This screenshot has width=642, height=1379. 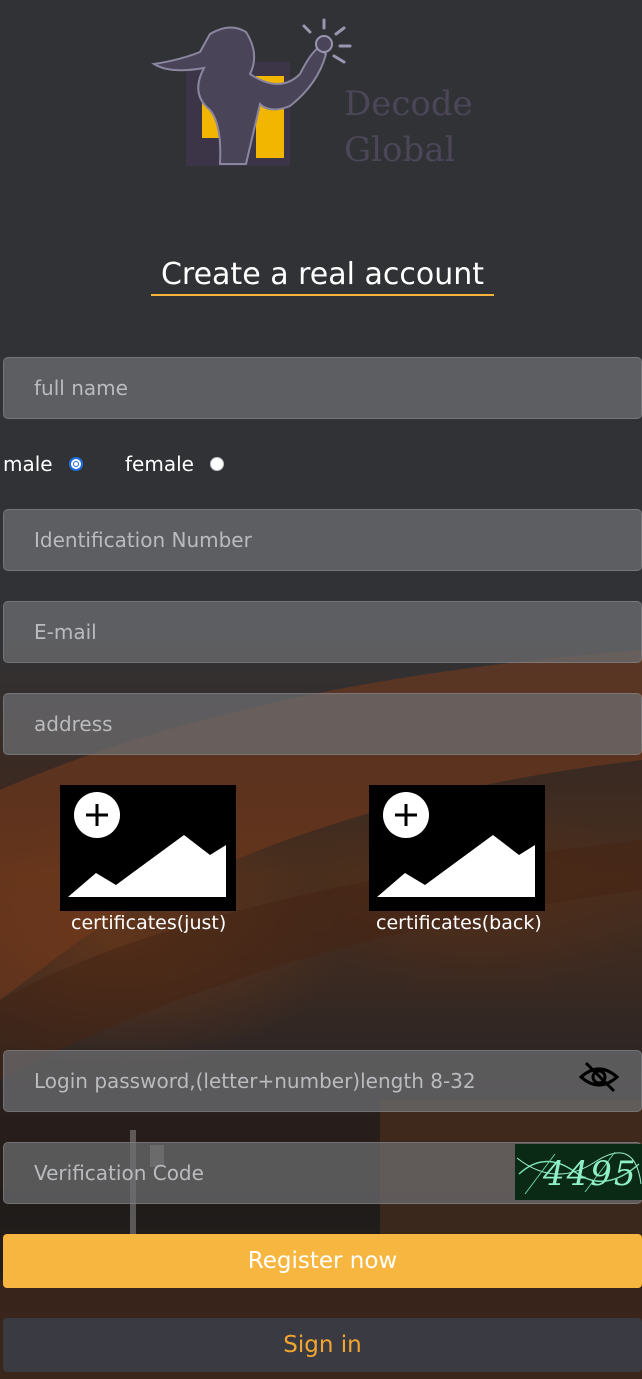 What do you see at coordinates (315, 94) in the screenshot?
I see `brand-logo: Decode Global` at bounding box center [315, 94].